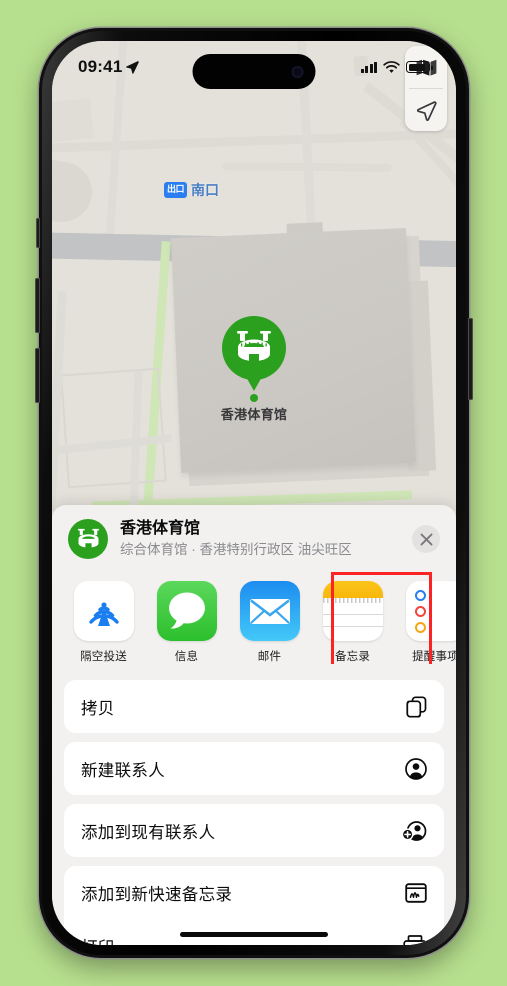 This screenshot has height=986, width=507. What do you see at coordinates (148, 832) in the screenshot?
I see `action-label: 添加到现有联系人` at bounding box center [148, 832].